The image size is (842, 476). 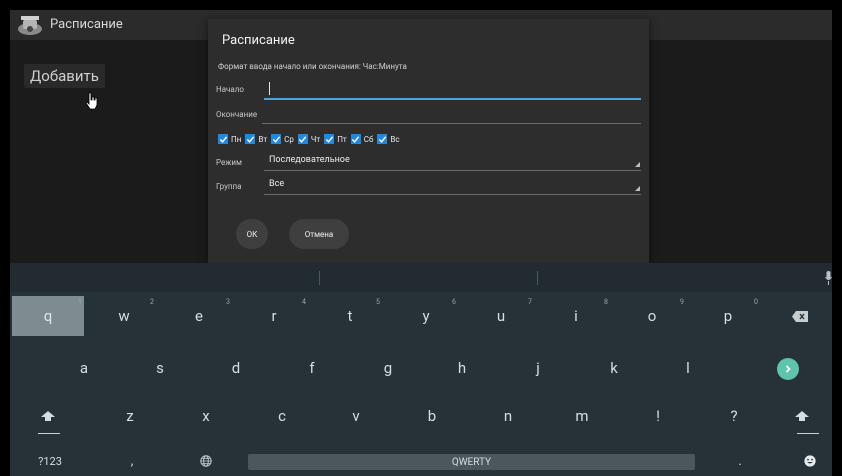 What do you see at coordinates (160, 368) in the screenshot?
I see `key-s: s` at bounding box center [160, 368].